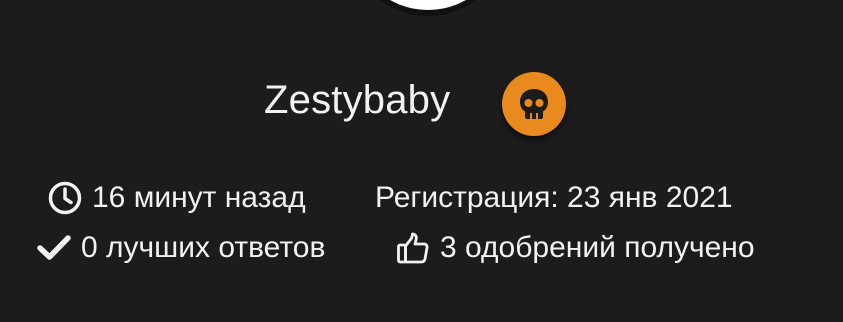 The image size is (843, 322). I want to click on last-seen: 16 минут назад, so click(177, 198).